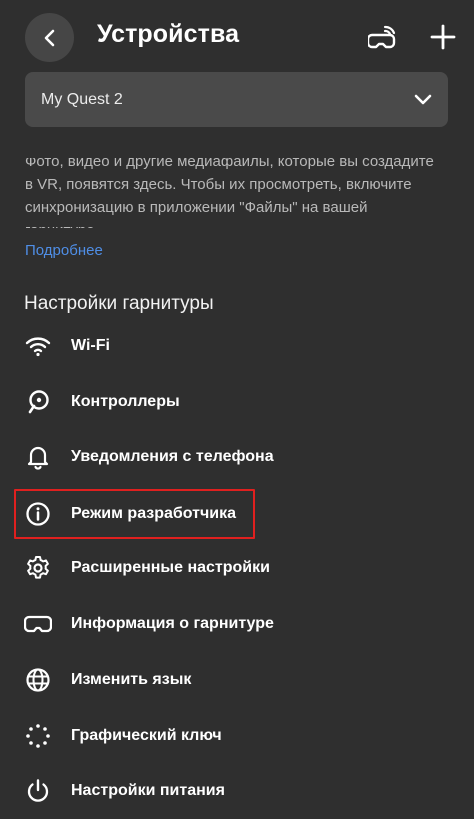 This screenshot has height=819, width=474. I want to click on menu-item-headset-info: Информация о гарнитуре, so click(237, 624).